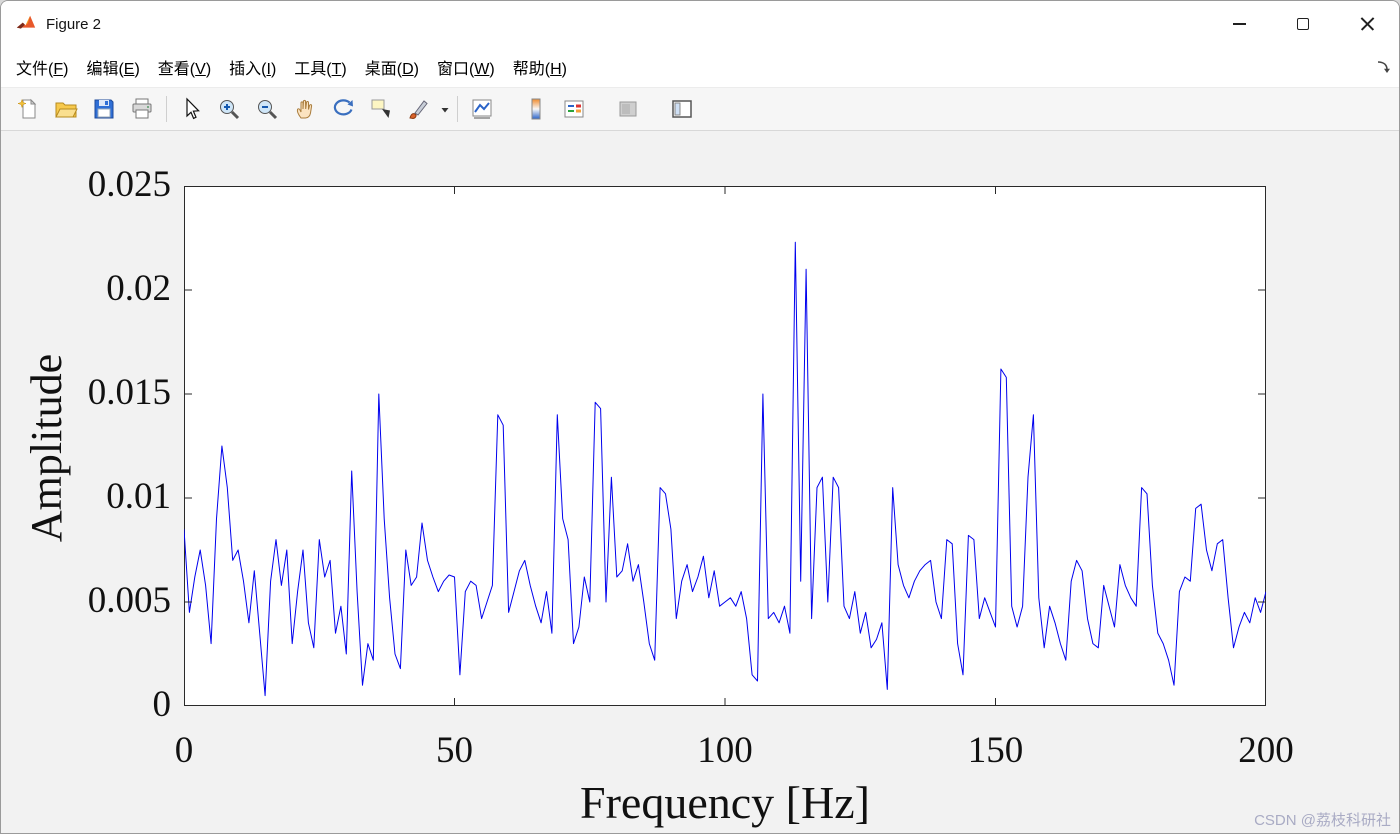 Image resolution: width=1400 pixels, height=834 pixels. I want to click on brush-dropdown-button, so click(445, 109).